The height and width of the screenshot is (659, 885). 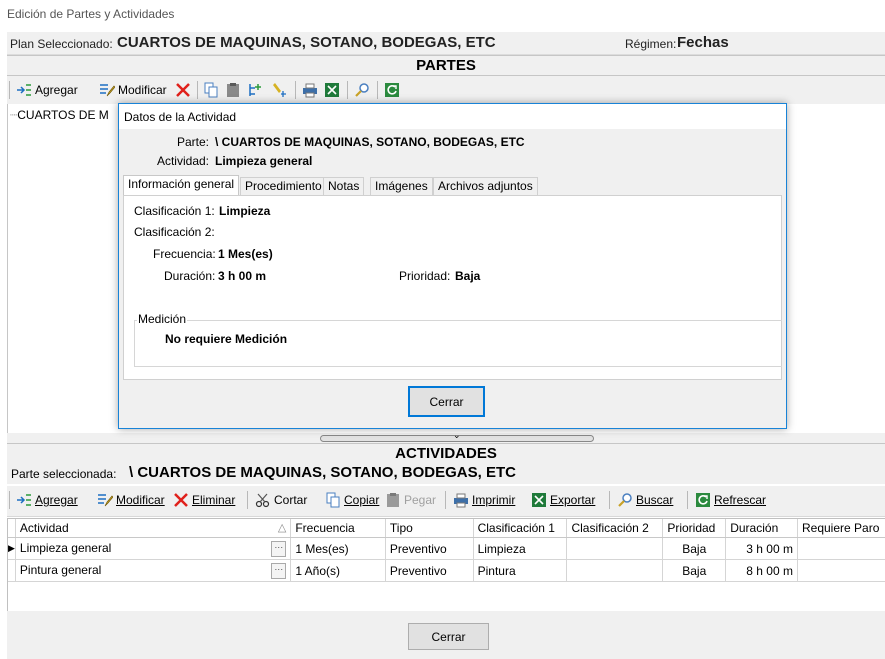 What do you see at coordinates (233, 90) in the screenshot?
I see `partes-paste-button` at bounding box center [233, 90].